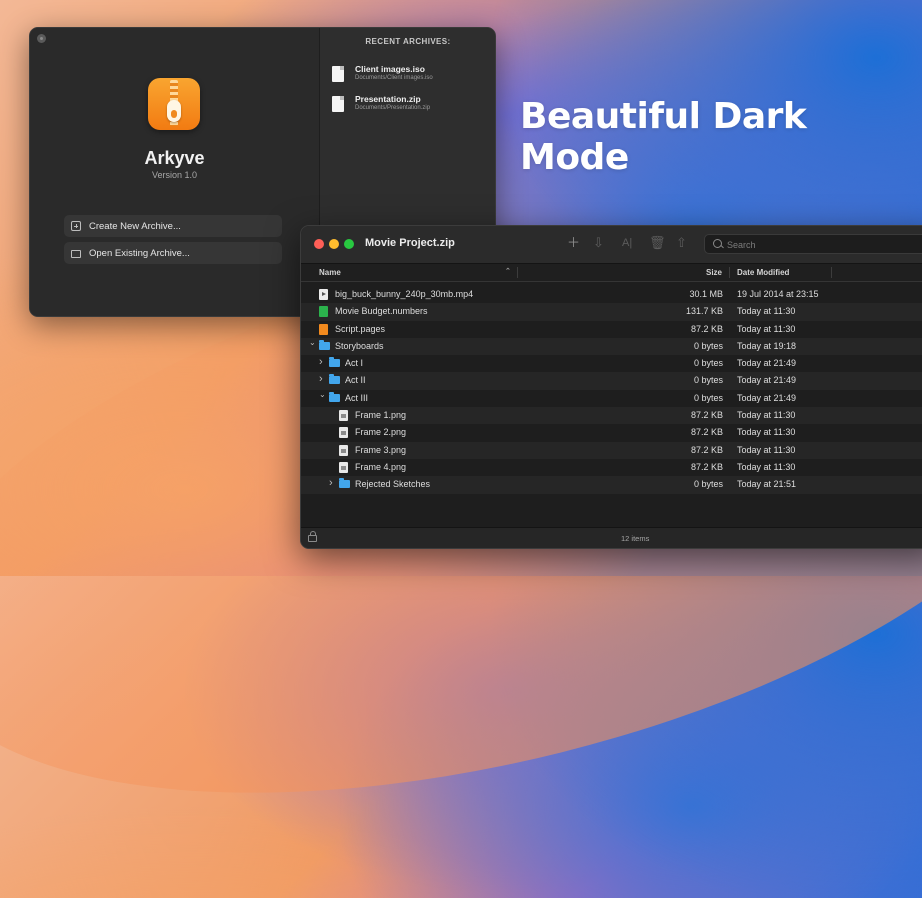 This screenshot has width=922, height=898. What do you see at coordinates (763, 272) in the screenshot?
I see `column-date: Date Modified` at bounding box center [763, 272].